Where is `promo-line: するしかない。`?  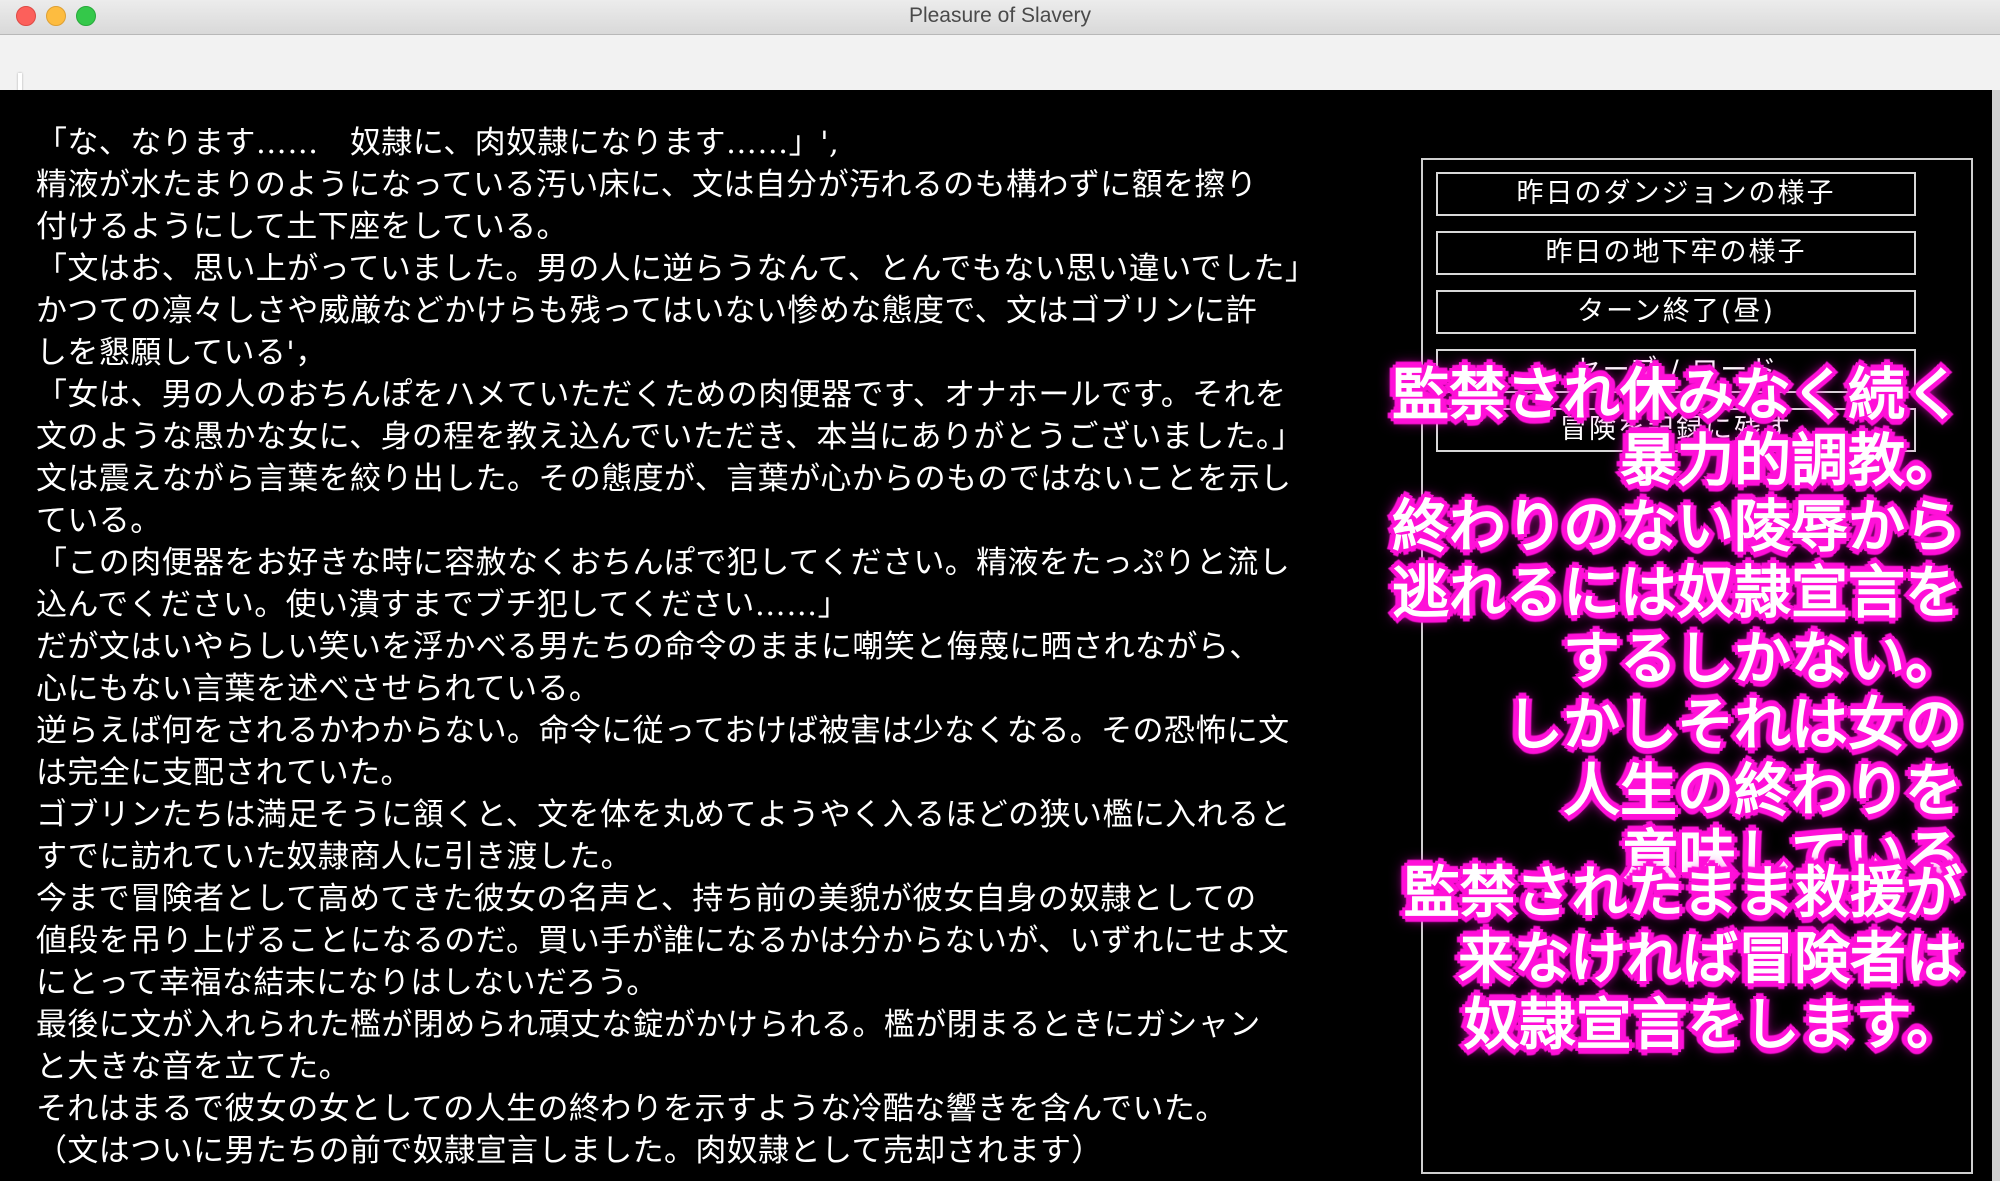 promo-line: するしかない。 is located at coordinates (1762, 658).